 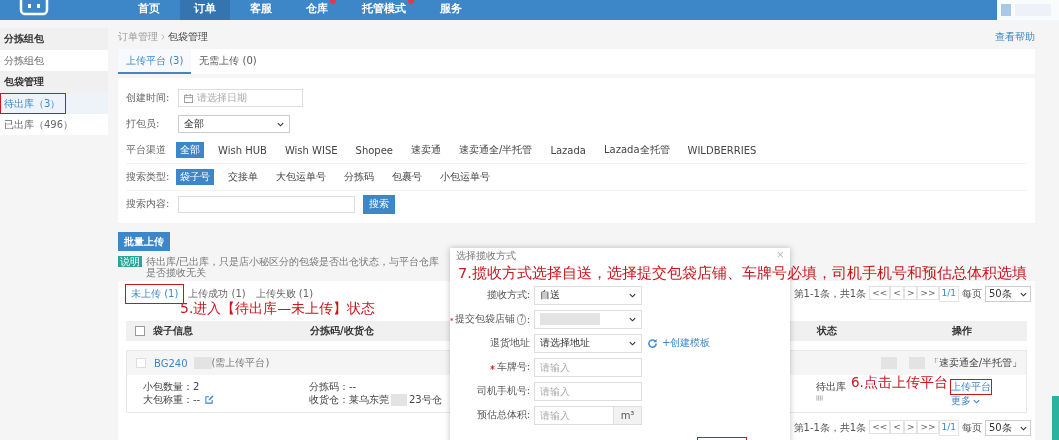 I want to click on column-header: 袋子信息, so click(x=173, y=330).